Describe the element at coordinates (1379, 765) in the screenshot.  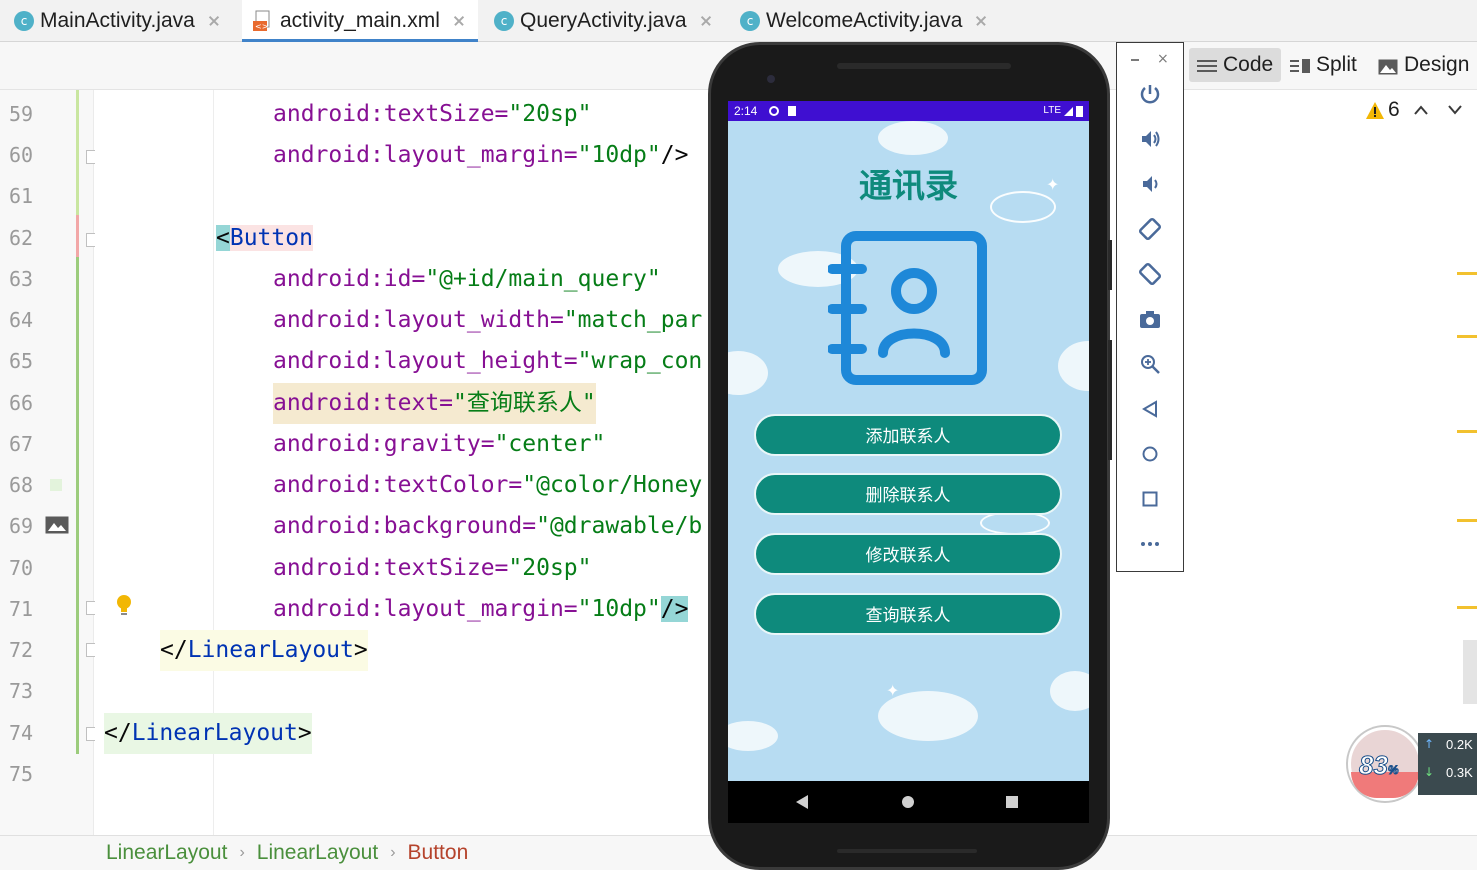
I see `memory-percent: 83%` at that location.